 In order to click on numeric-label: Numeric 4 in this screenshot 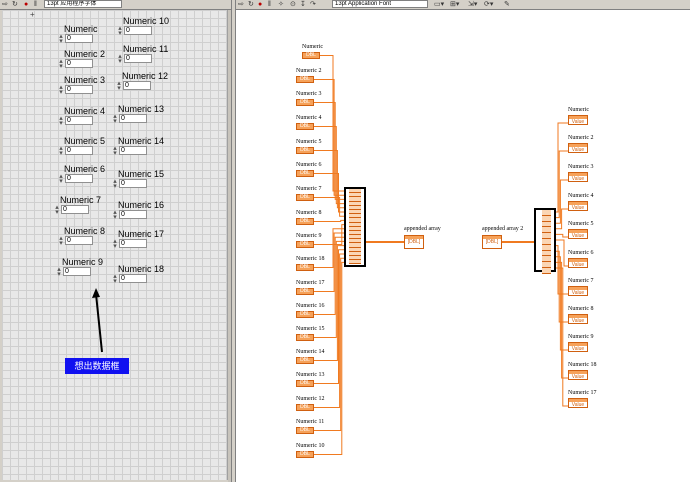, I will do `click(85, 111)`.